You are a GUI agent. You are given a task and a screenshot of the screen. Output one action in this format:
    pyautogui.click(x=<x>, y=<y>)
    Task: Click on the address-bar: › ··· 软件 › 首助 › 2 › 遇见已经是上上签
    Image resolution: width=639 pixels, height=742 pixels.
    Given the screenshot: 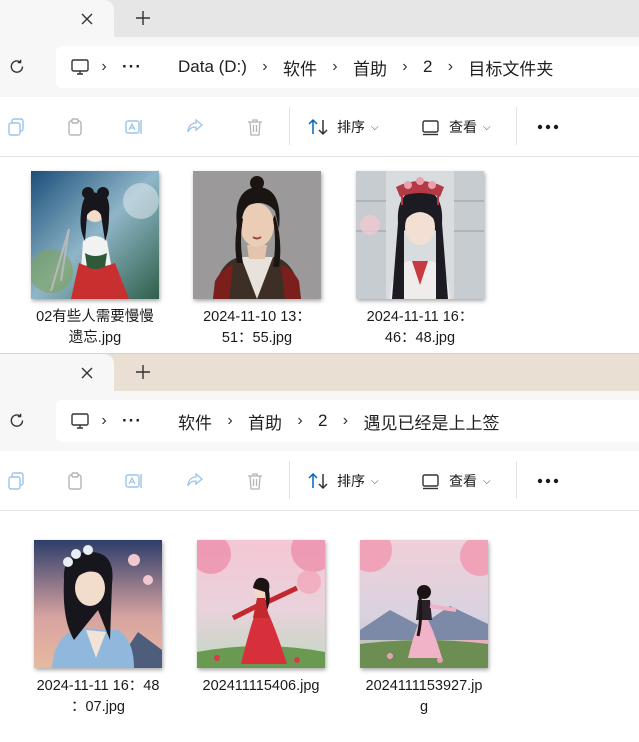 What is the action you would take?
    pyautogui.click(x=347, y=421)
    